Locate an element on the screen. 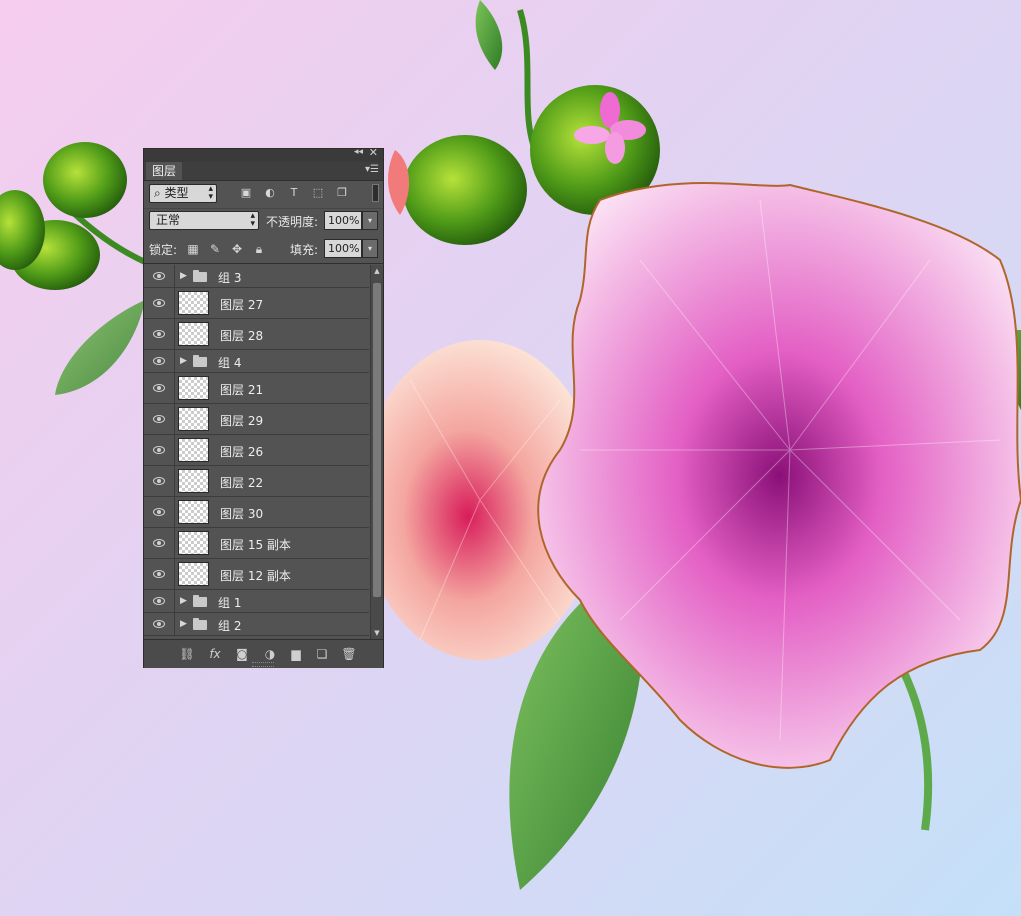  layer-row-group: ▶ 组 1 is located at coordinates (256, 601).